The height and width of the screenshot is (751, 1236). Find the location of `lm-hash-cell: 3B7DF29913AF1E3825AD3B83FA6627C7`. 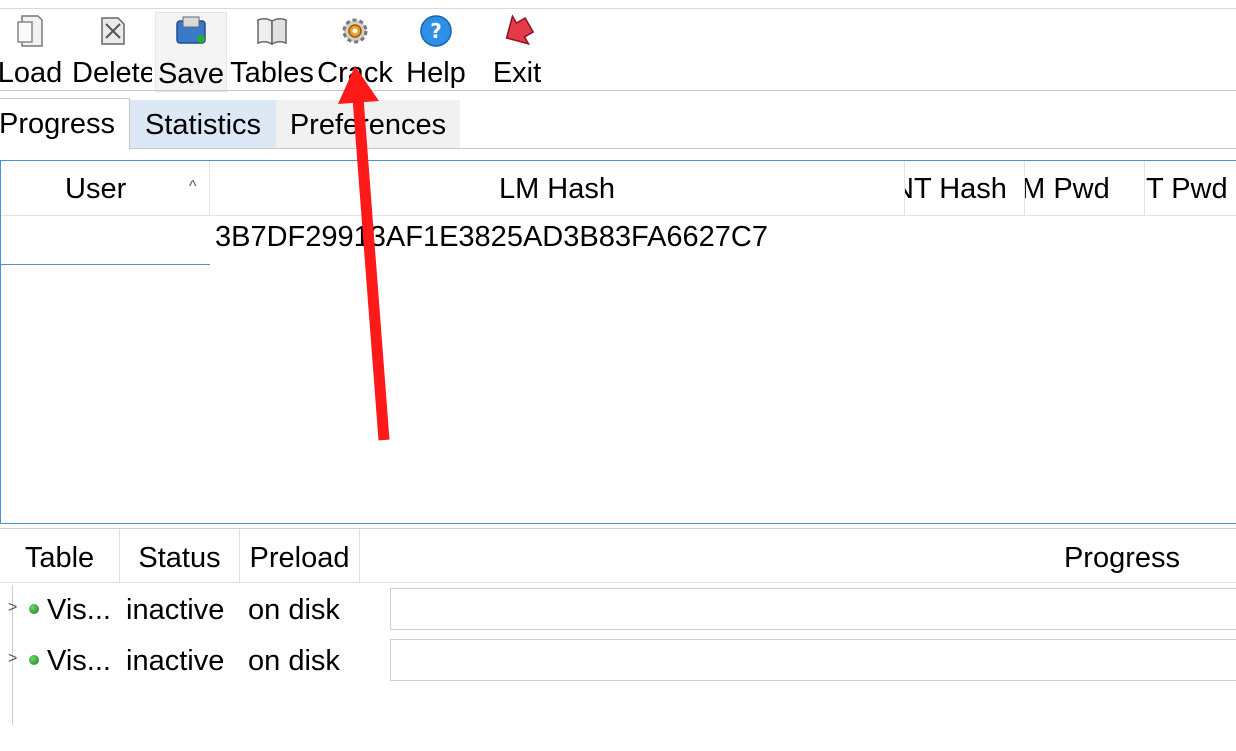

lm-hash-cell: 3B7DF29913AF1E3825AD3B83FA6627C7 is located at coordinates (491, 237).